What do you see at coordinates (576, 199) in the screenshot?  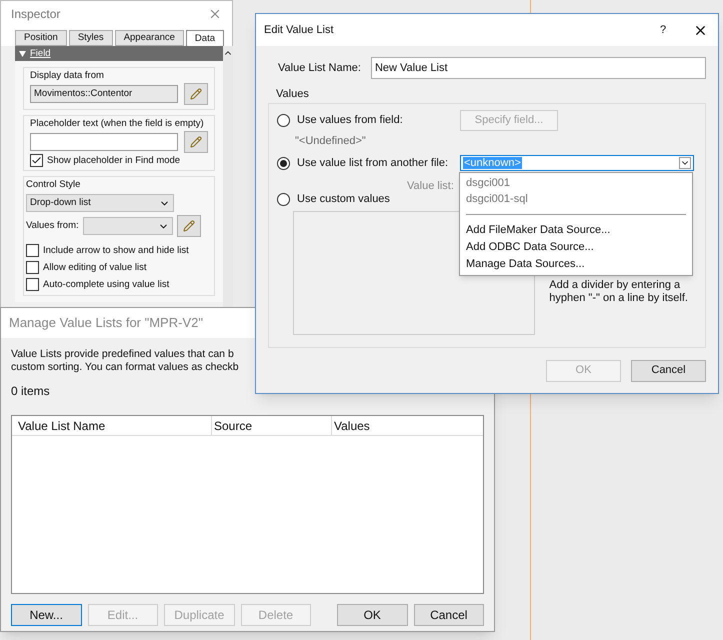 I see `menu-item: dsgci001-sql` at bounding box center [576, 199].